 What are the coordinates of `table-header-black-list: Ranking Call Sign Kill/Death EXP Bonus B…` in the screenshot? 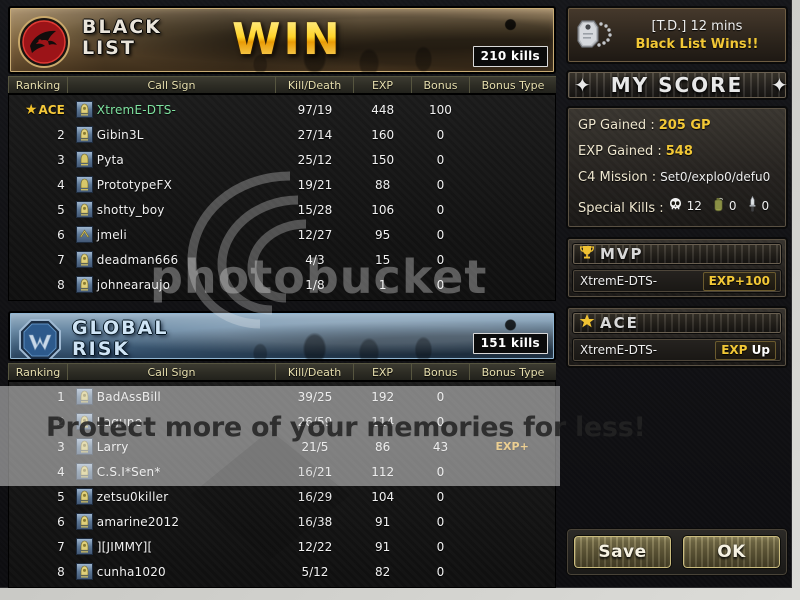 It's located at (282, 85).